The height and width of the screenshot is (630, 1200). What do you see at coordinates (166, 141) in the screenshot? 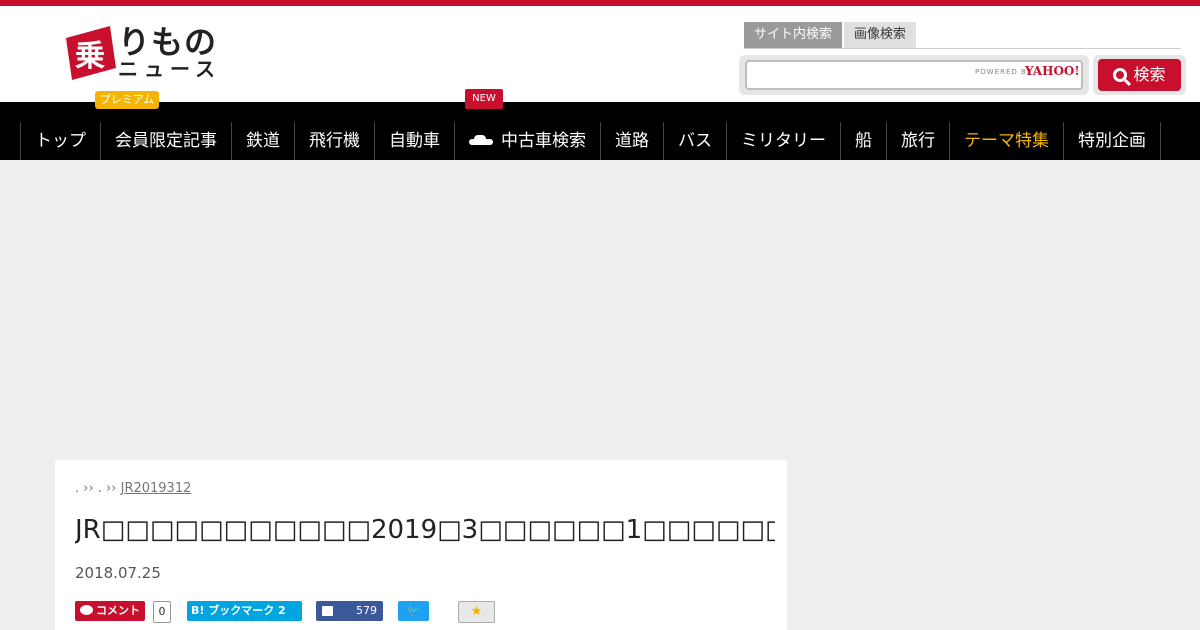
I see `nav-item-members-only: 会員限定記事` at bounding box center [166, 141].